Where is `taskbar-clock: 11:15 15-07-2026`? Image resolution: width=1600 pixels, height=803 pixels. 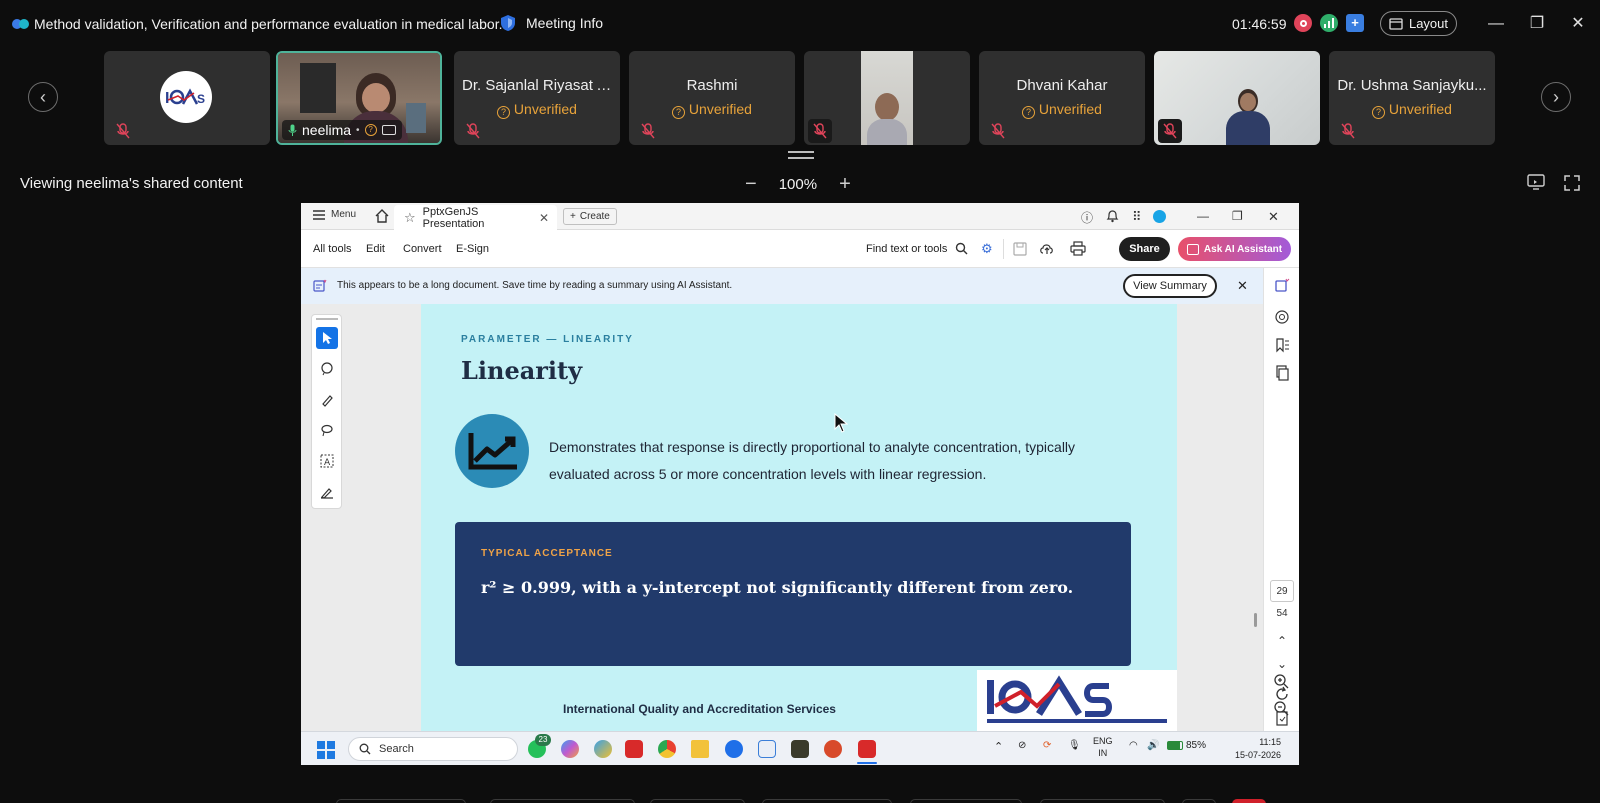 taskbar-clock: 11:15 15-07-2026 is located at coordinates (1258, 749).